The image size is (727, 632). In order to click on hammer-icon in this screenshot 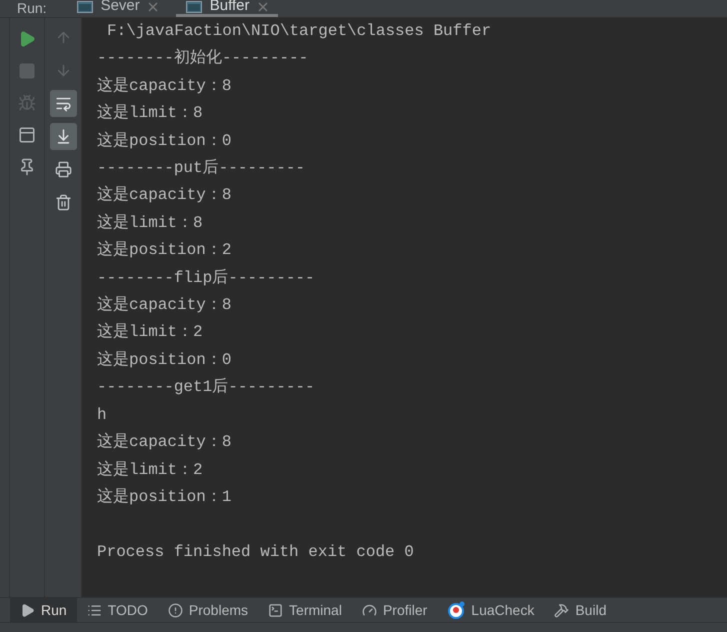, I will do `click(562, 610)`.